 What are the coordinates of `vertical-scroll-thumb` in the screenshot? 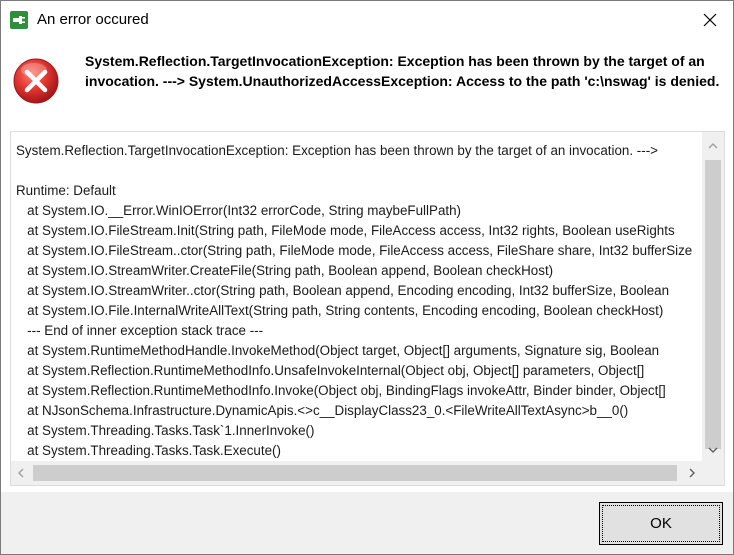 It's located at (713, 304).